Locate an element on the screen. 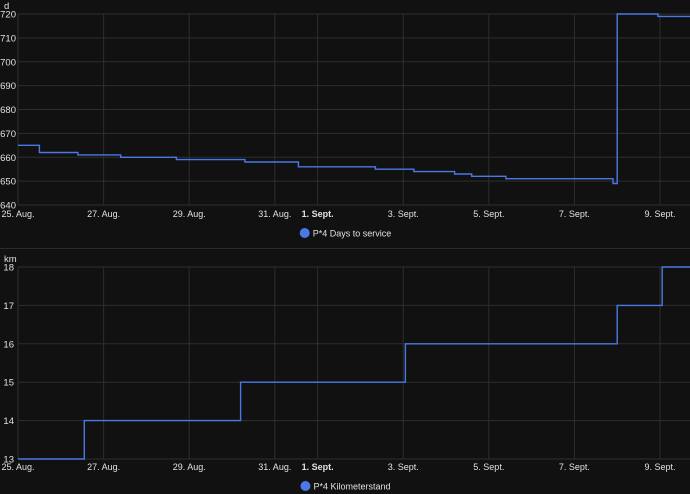 Image resolution: width=690 pixels, height=494 pixels. y-tick-label: 670 is located at coordinates (8, 134).